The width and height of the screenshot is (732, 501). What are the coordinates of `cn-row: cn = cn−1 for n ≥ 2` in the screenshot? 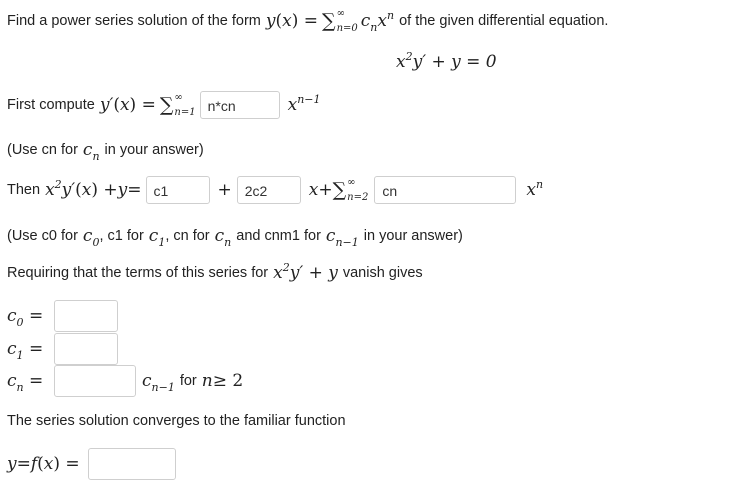 It's located at (125, 381).